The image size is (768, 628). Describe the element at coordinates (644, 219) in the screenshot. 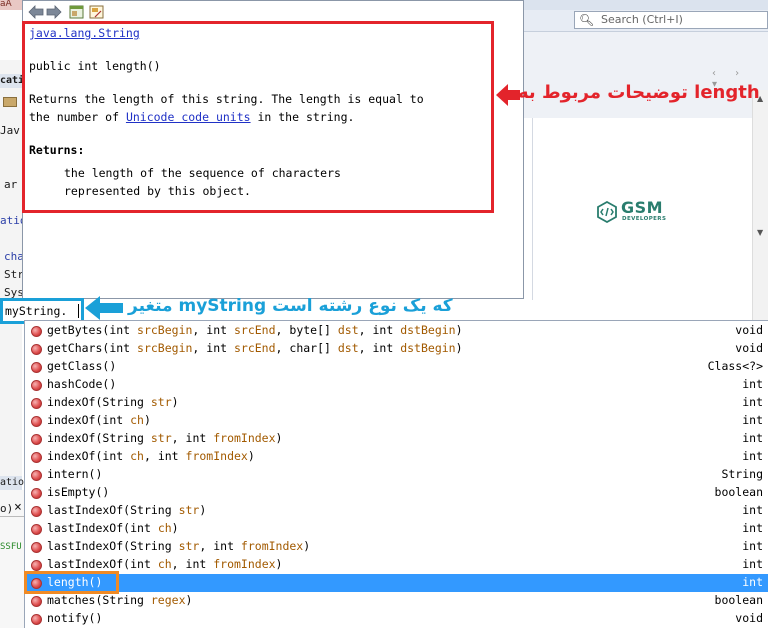

I see `logo-subtitle: DEVELOPERS` at that location.